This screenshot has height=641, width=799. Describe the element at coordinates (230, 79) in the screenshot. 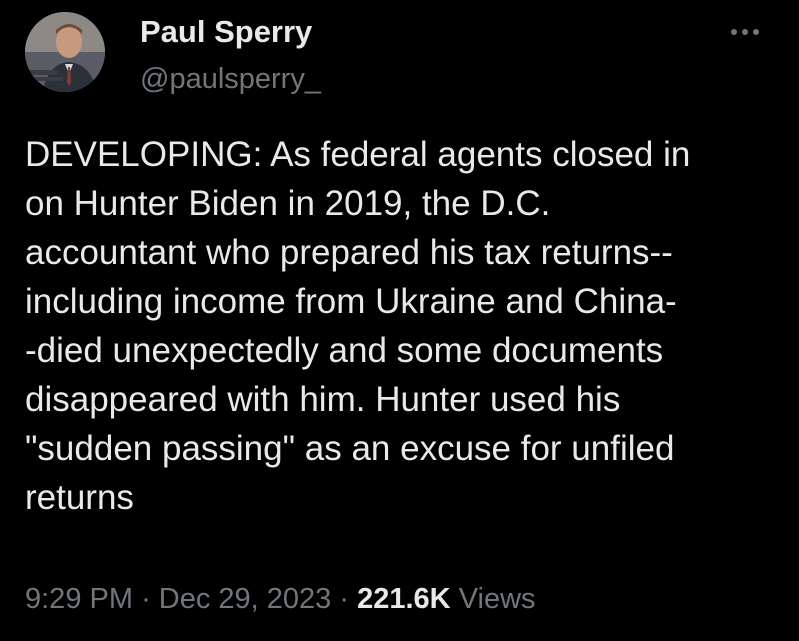

I see `author-handle: @paulsperry_` at that location.